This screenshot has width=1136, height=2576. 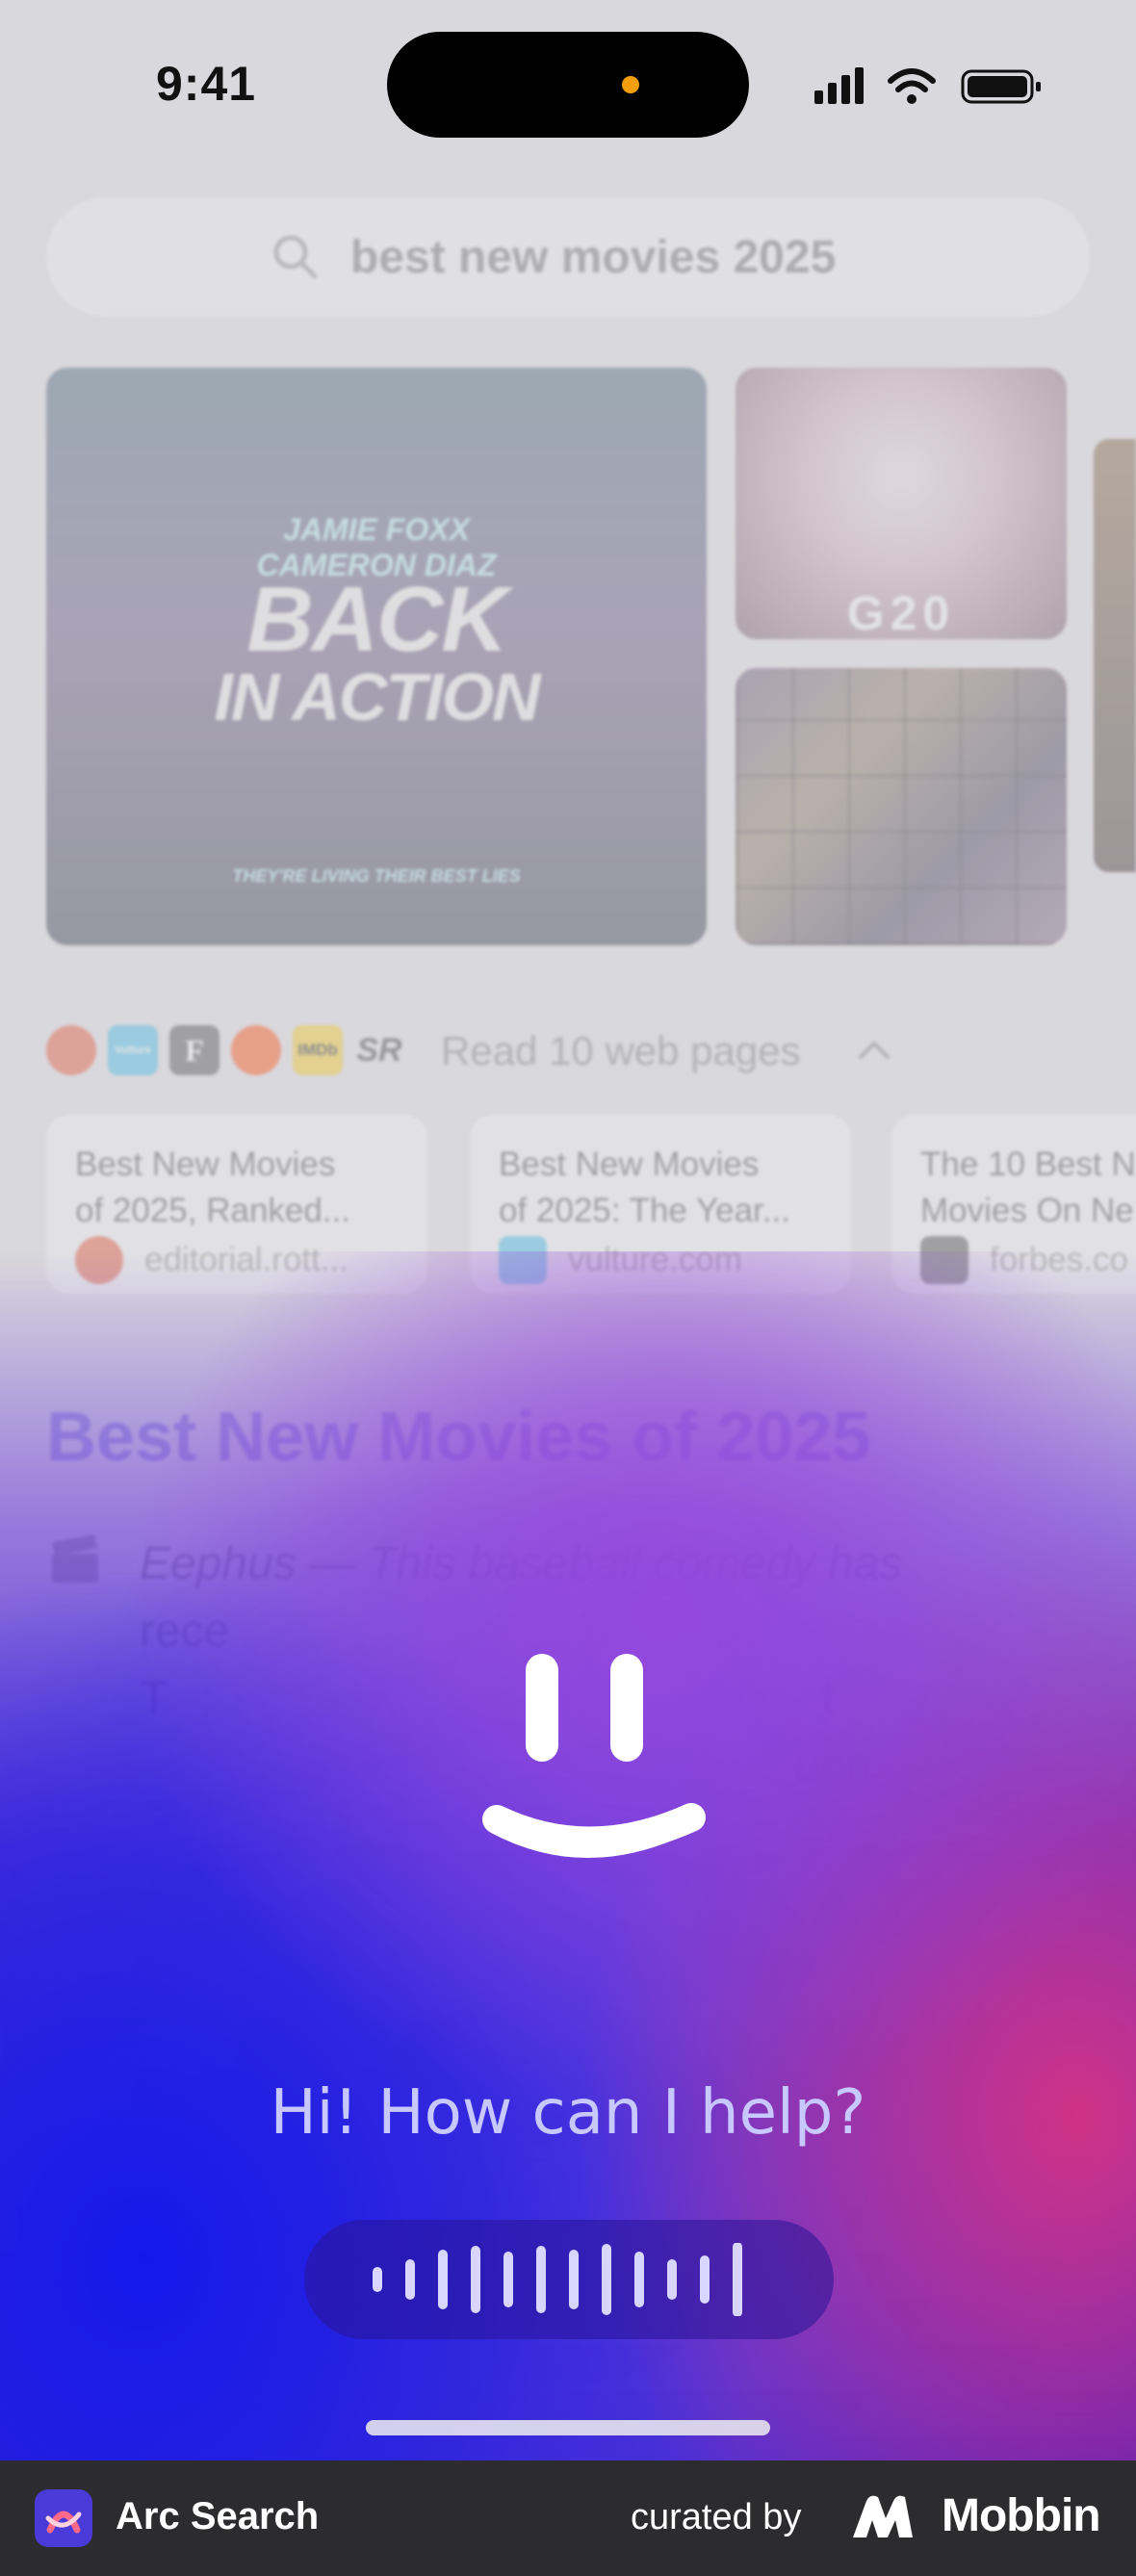 What do you see at coordinates (568, 2427) in the screenshot?
I see `home-indicator` at bounding box center [568, 2427].